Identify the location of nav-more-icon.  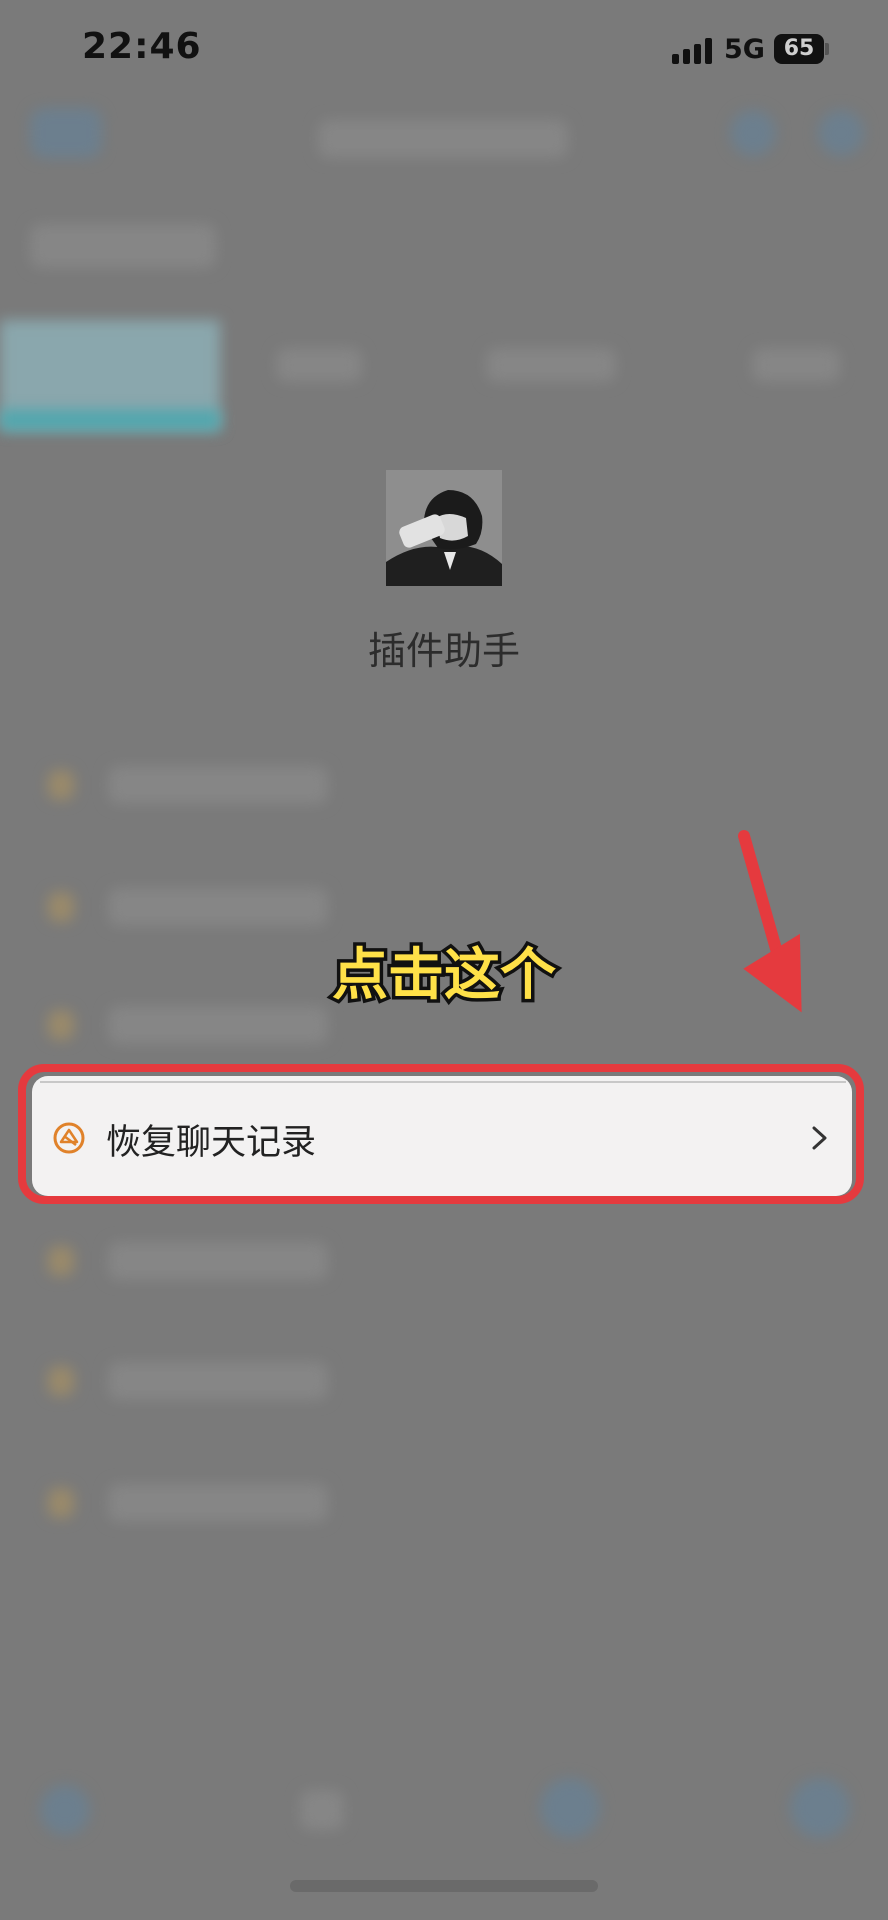
(841, 133).